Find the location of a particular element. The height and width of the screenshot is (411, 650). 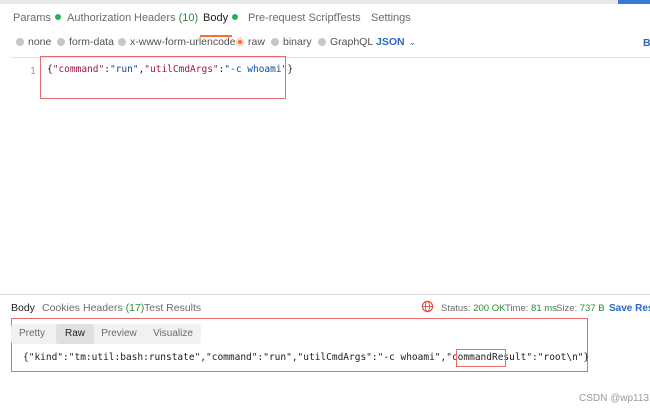

status-readout: Status: 200 OK is located at coordinates (473, 308).